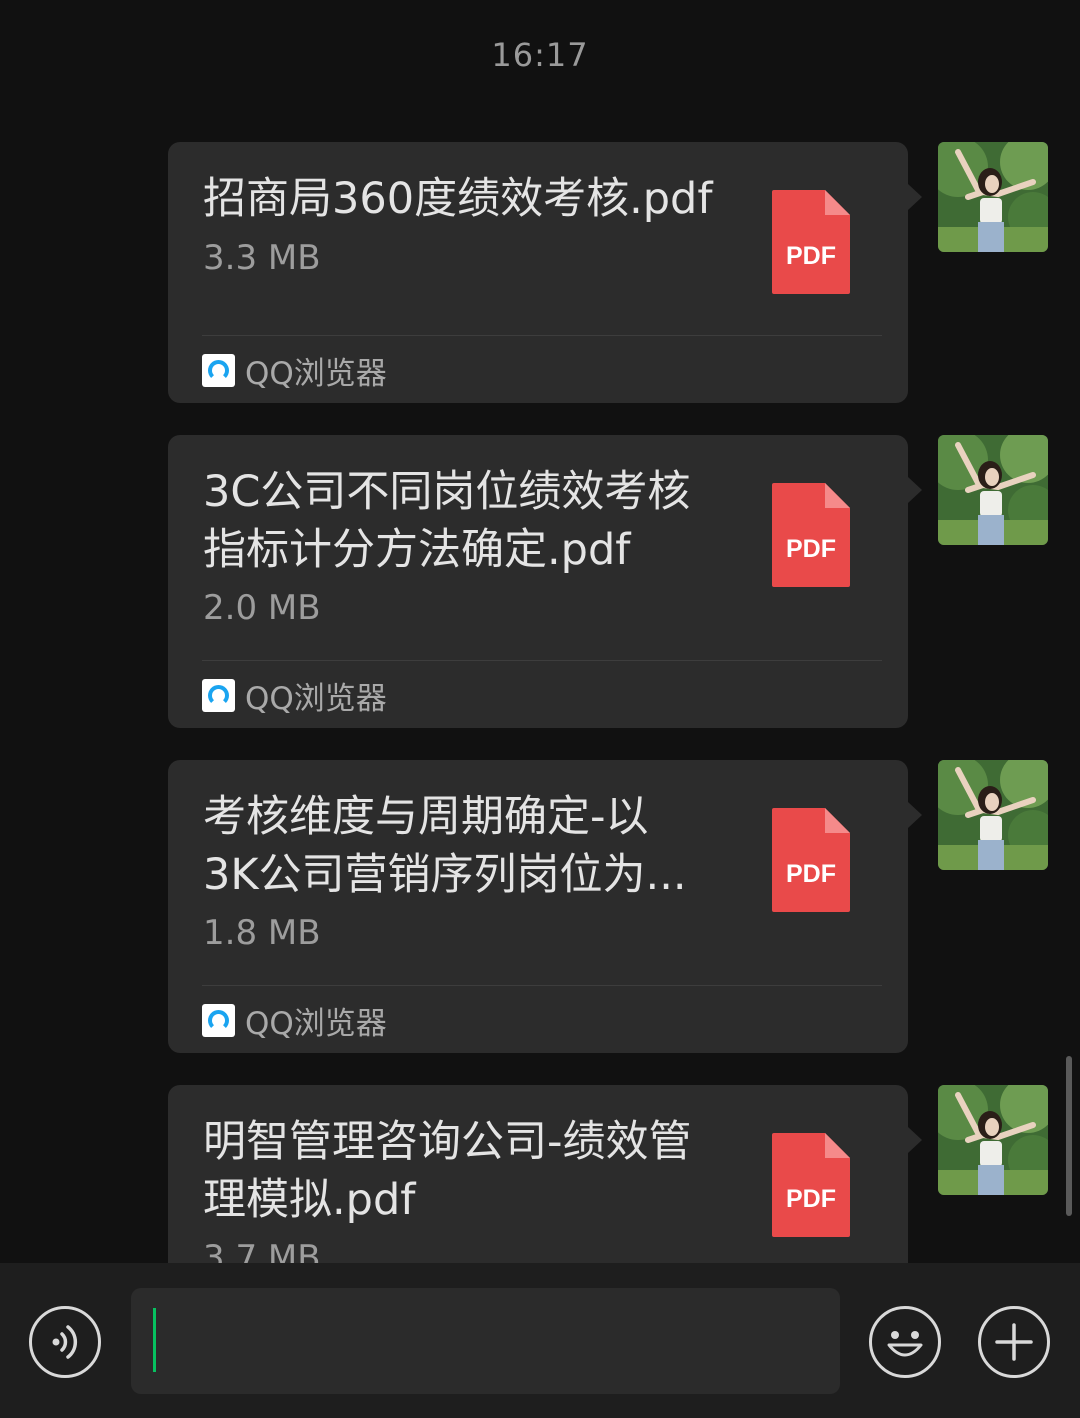  I want to click on file-name: 明智管理咨询公司-绩效管 理模拟.pdf, so click(447, 1171).